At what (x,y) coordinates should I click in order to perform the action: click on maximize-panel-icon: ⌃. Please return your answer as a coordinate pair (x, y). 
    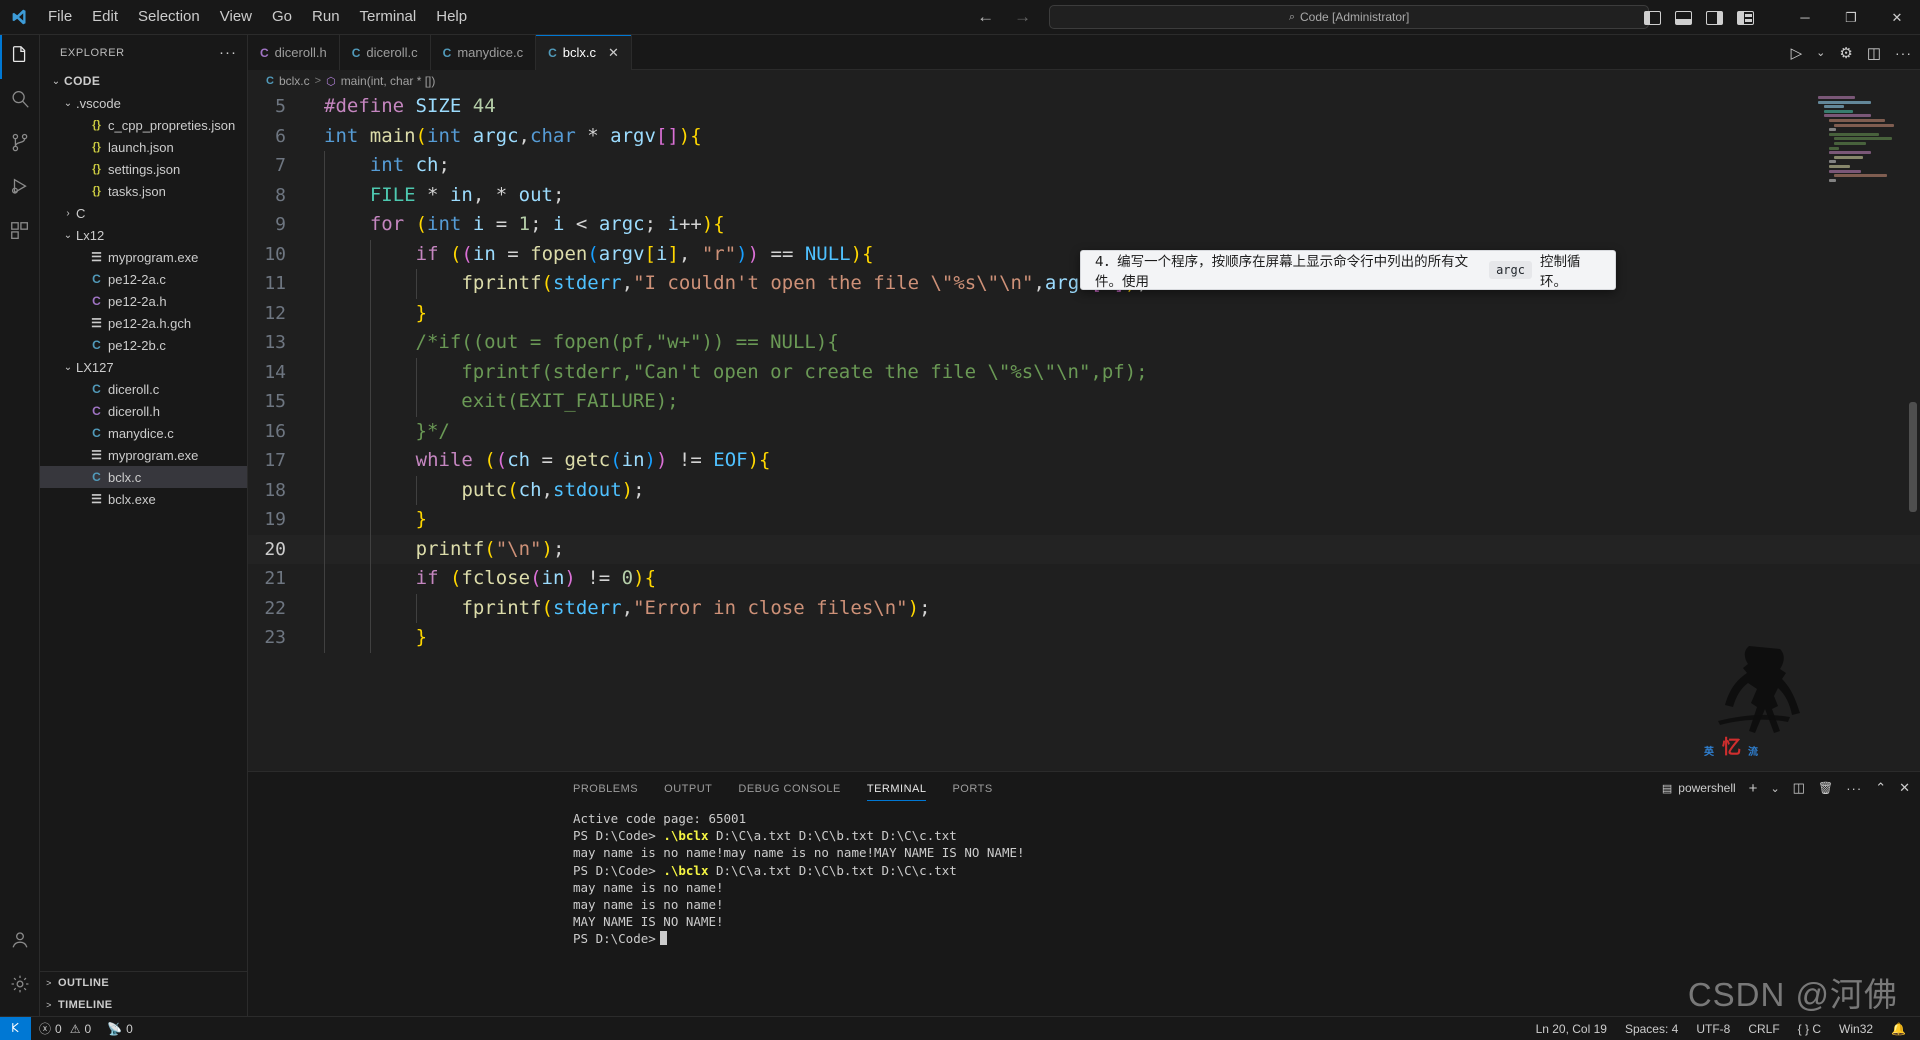
    Looking at the image, I should click on (1880, 788).